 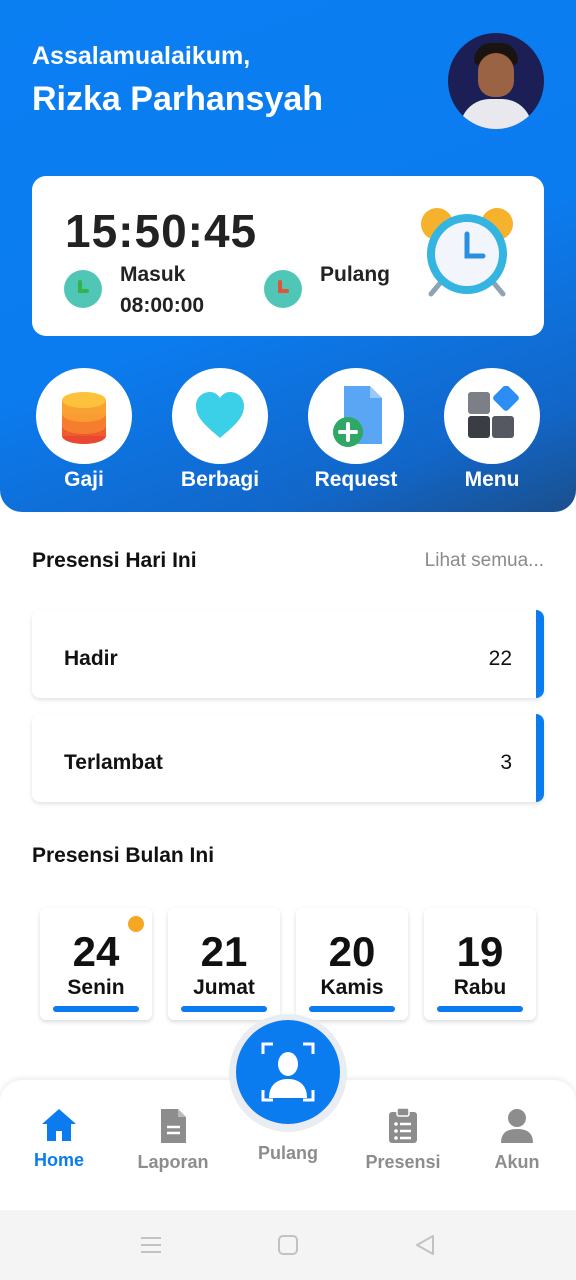 I want to click on face-scan-icon, so click(x=288, y=1072).